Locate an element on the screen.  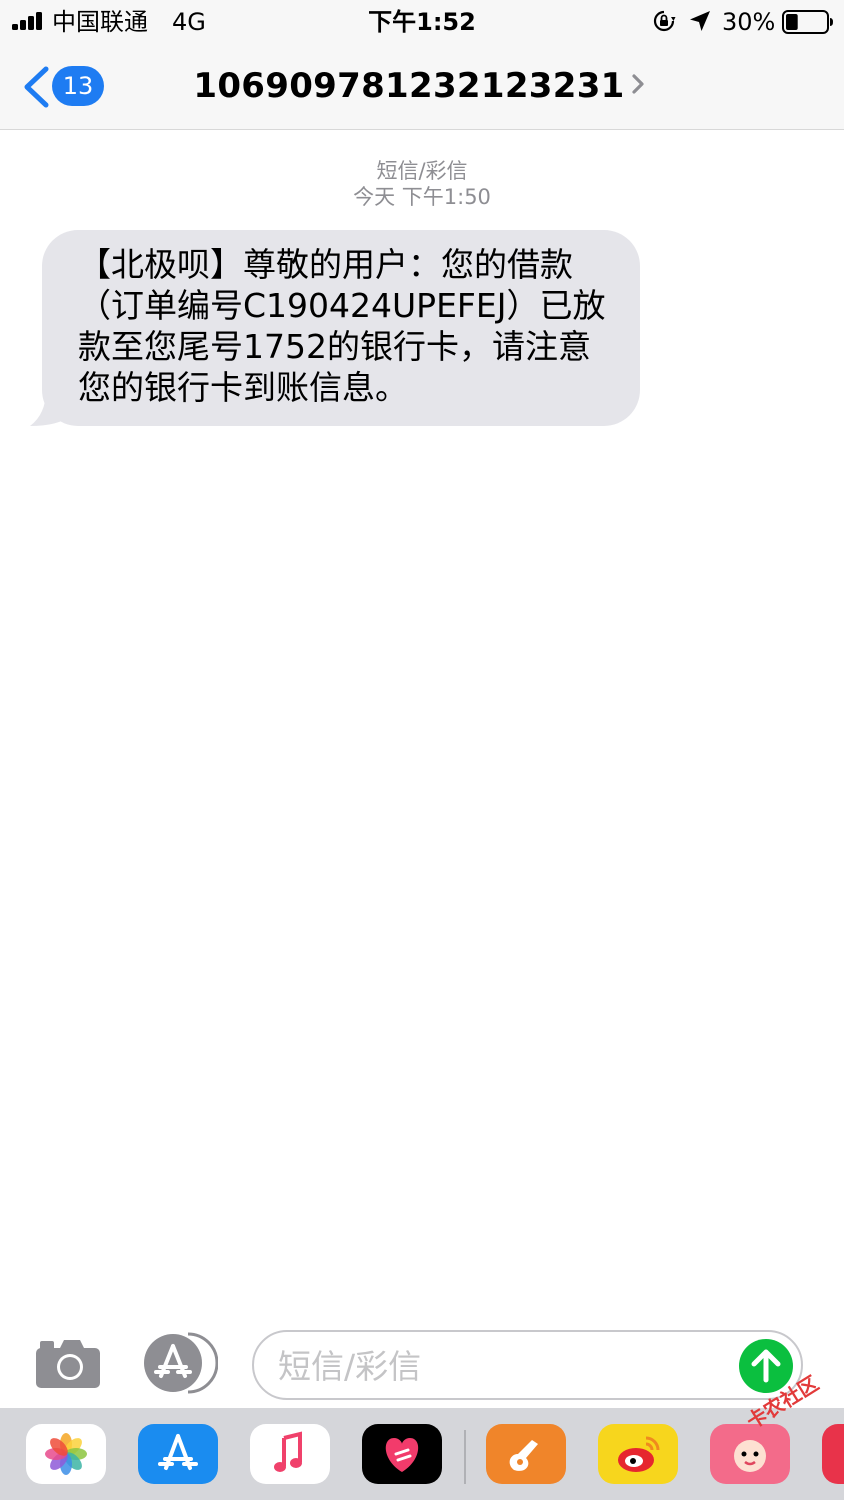
location-arrow-icon is located at coordinates (700, 21).